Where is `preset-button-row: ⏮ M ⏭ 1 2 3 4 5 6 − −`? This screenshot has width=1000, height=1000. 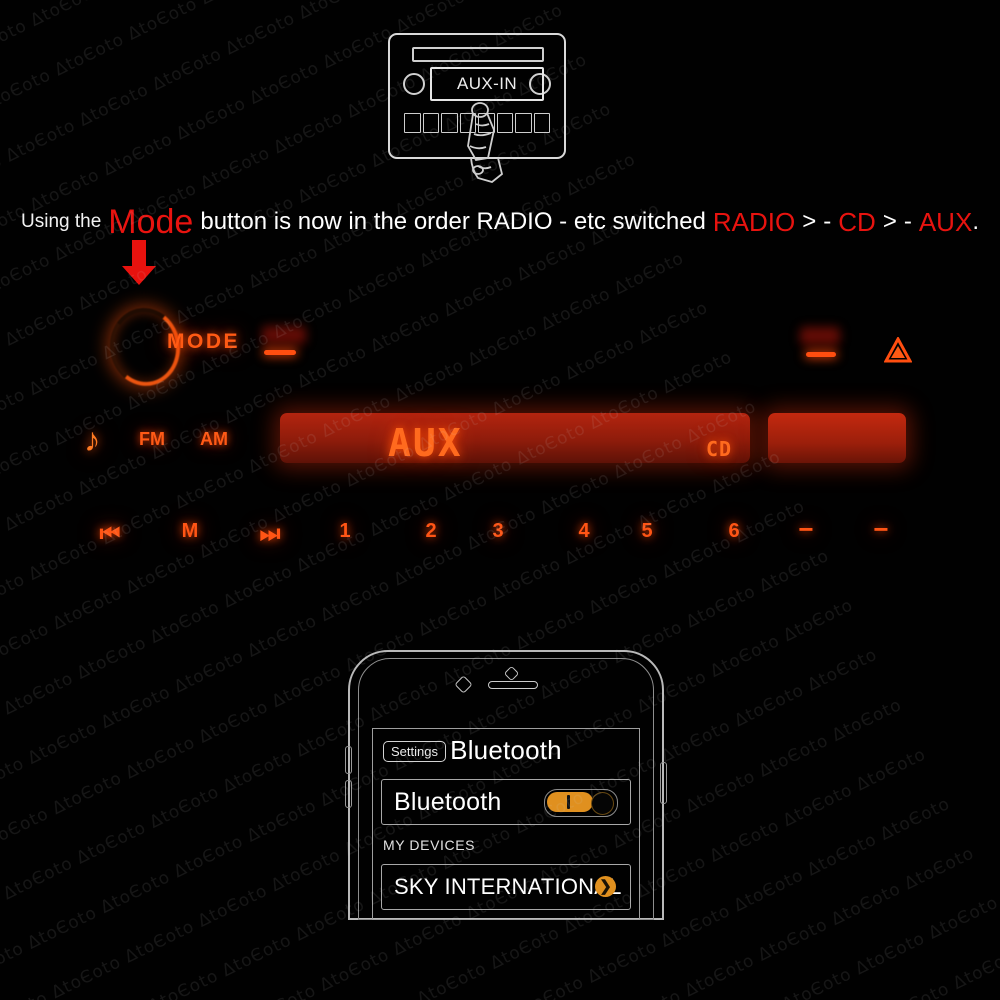 preset-button-row: ⏮ M ⏭ 1 2 3 4 5 6 − − is located at coordinates (500, 540).